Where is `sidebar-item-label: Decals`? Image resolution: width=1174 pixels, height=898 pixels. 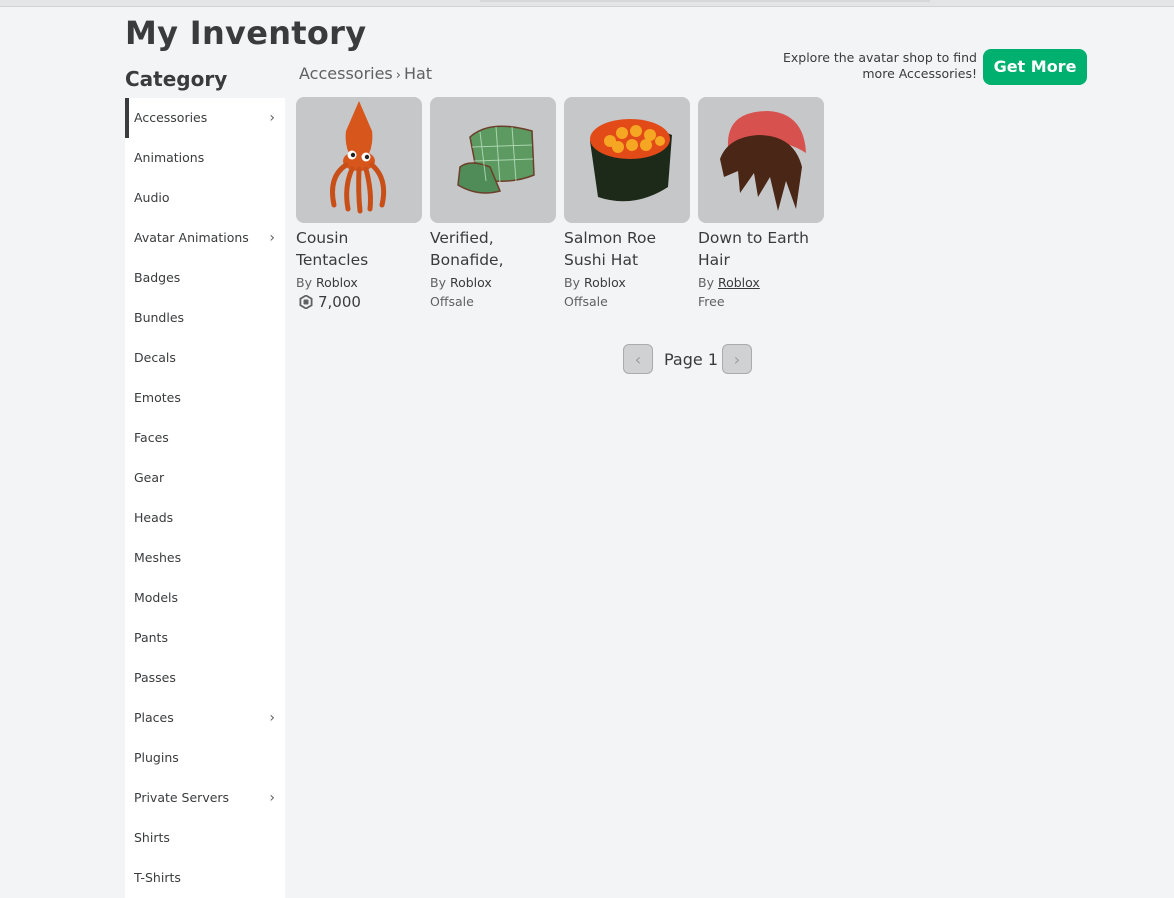
sidebar-item-label: Decals is located at coordinates (155, 357).